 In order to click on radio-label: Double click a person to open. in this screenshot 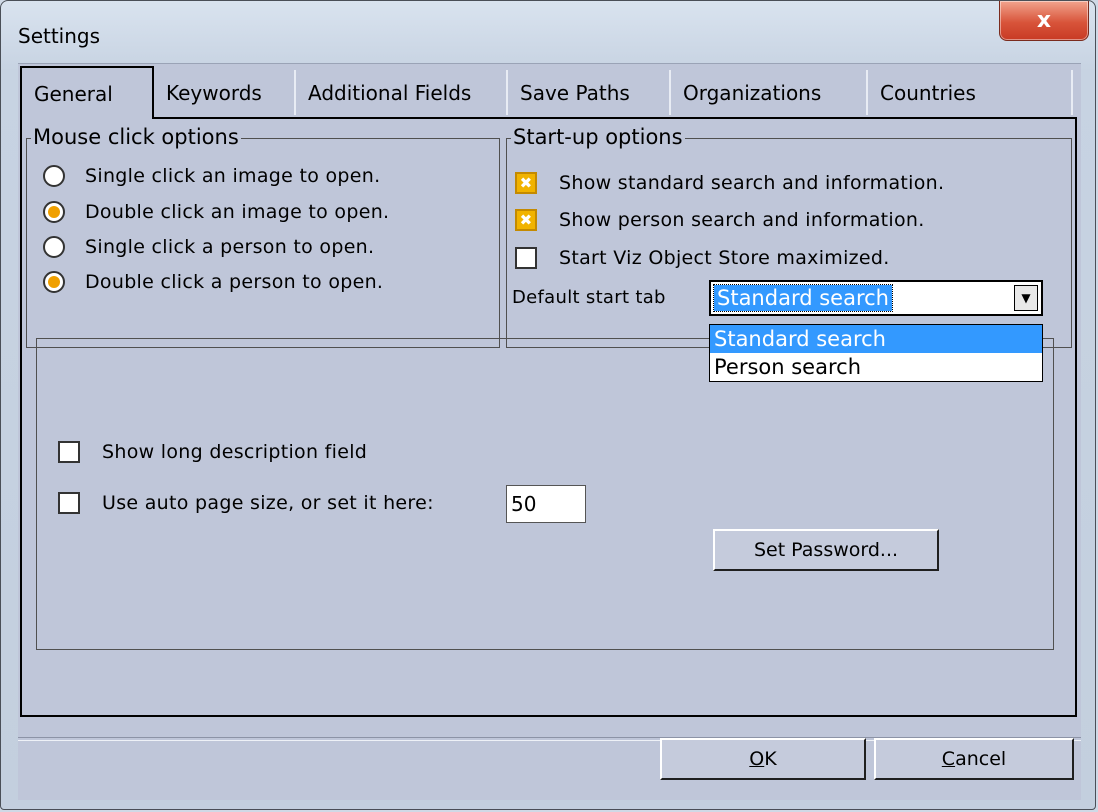, I will do `click(234, 282)`.